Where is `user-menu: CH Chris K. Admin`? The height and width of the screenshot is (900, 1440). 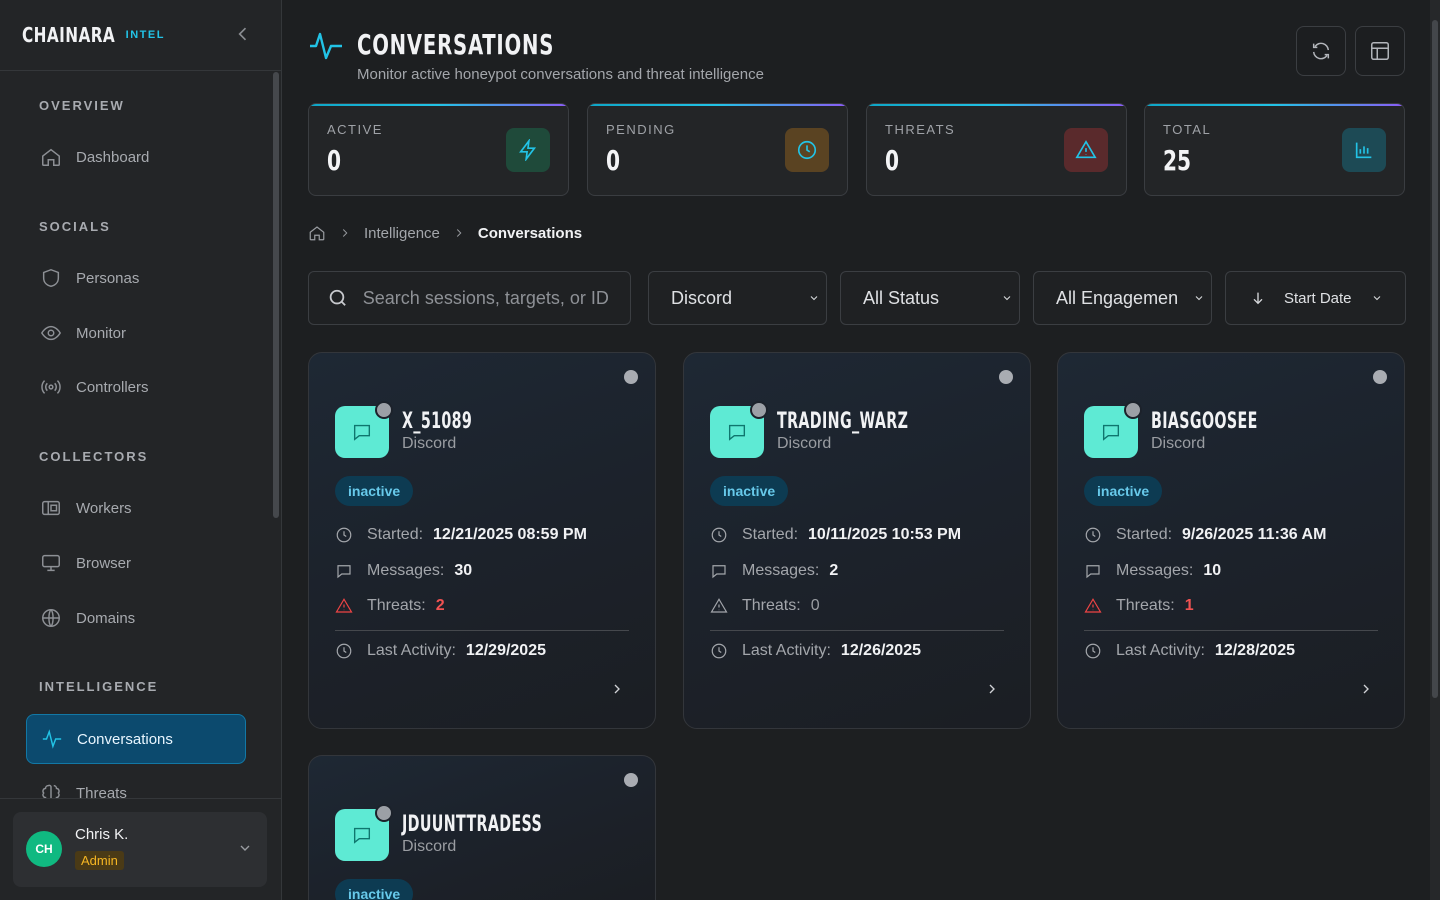
user-menu: CH Chris K. Admin is located at coordinates (140, 849).